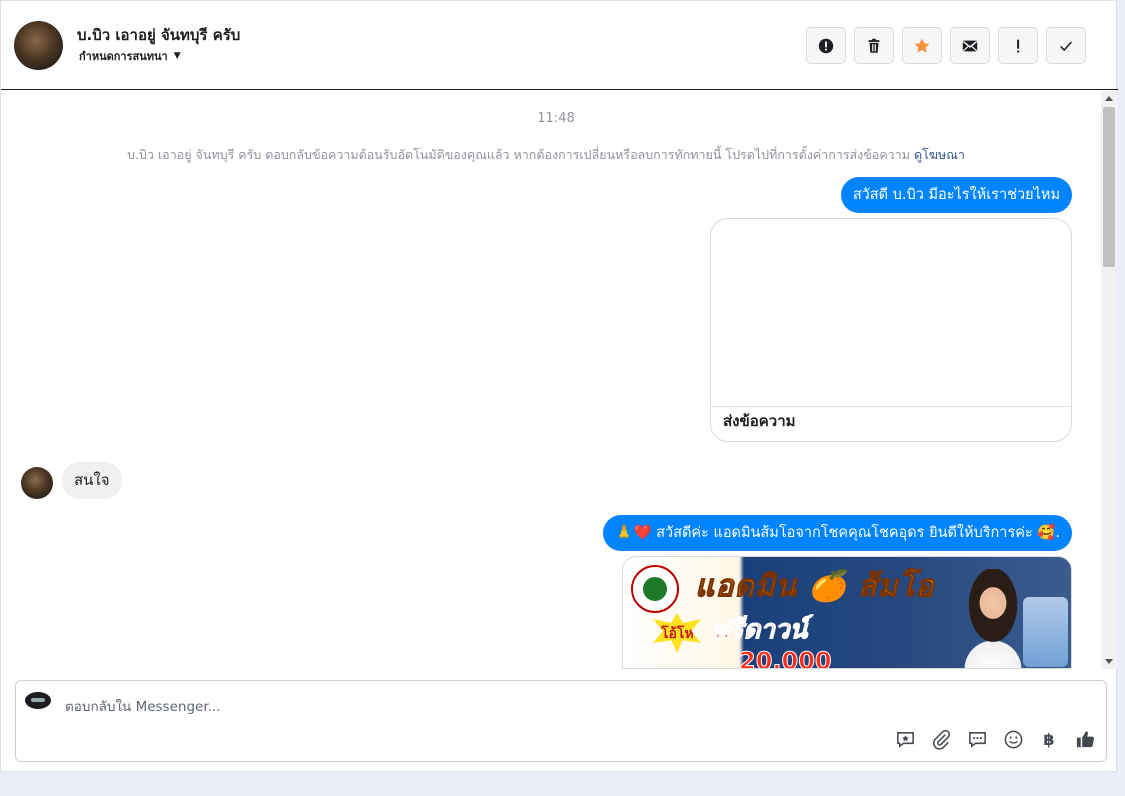 This screenshot has height=796, width=1125. I want to click on mark-unread-button, so click(970, 45).